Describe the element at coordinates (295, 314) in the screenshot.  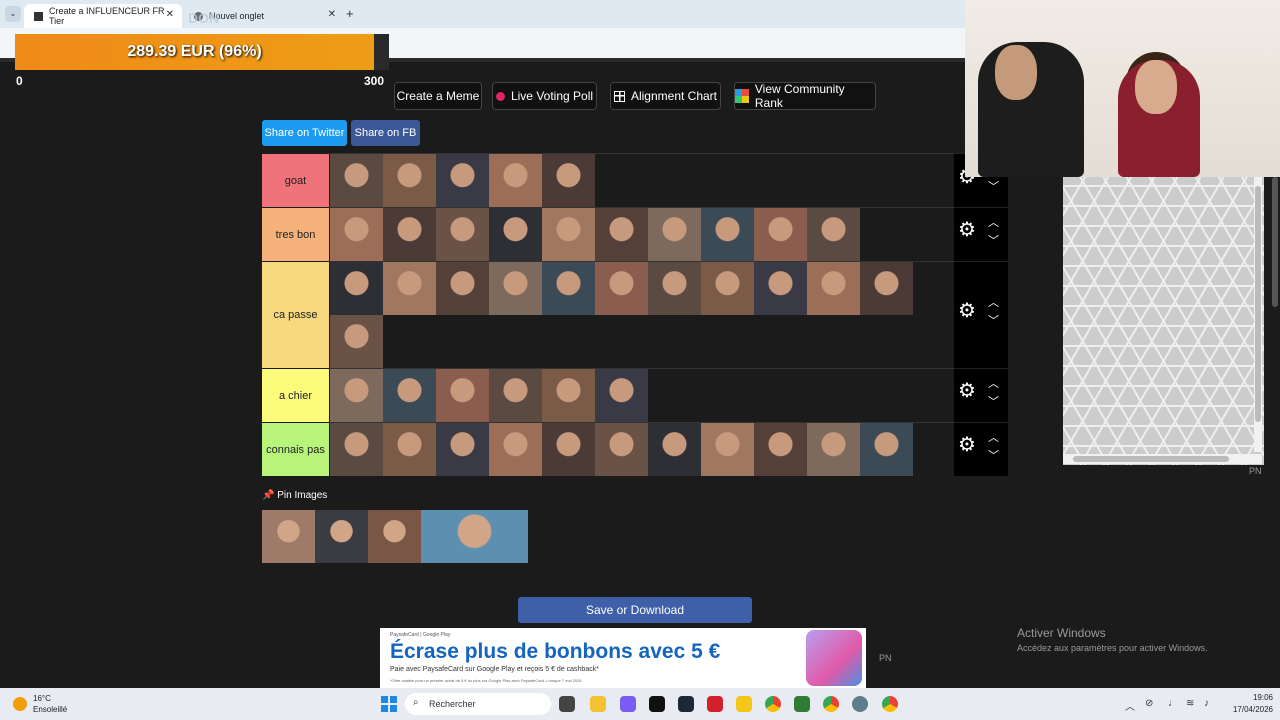
I see `tier-label: ca passe` at that location.